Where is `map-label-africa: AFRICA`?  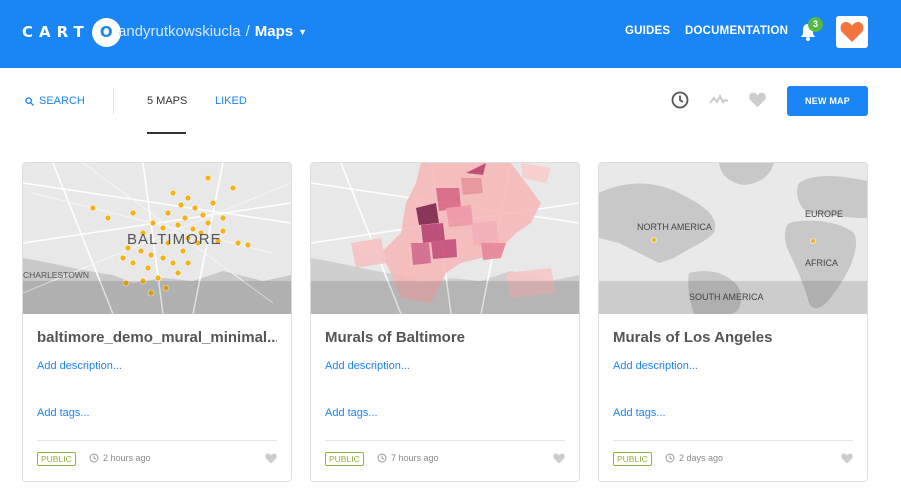 map-label-africa: AFRICA is located at coordinates (822, 263).